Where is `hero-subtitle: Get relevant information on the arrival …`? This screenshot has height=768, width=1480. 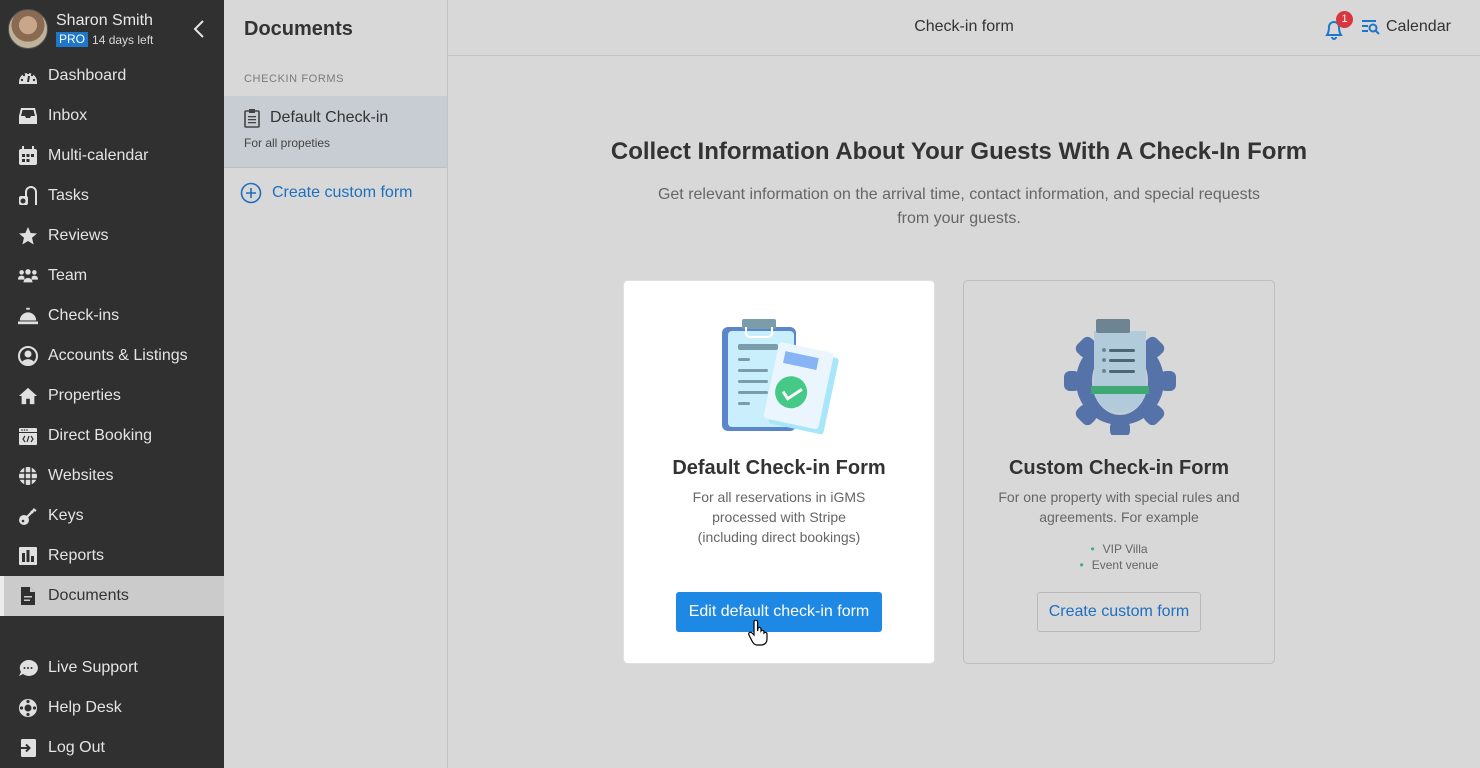 hero-subtitle: Get relevant information on the arrival … is located at coordinates (959, 206).